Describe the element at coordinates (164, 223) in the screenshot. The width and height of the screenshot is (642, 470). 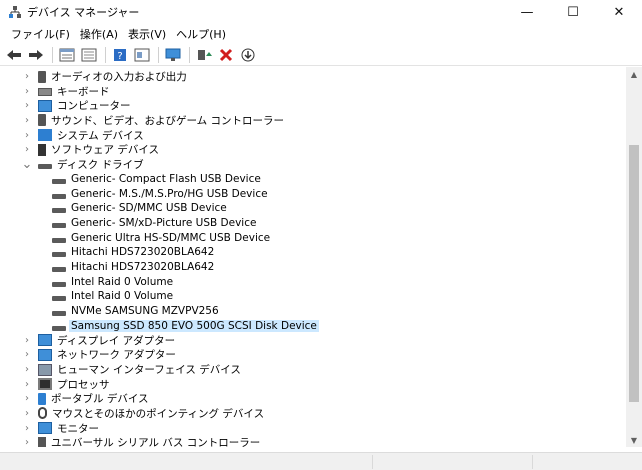
I see `tree-item-label: Generic- SM/xD-Picture USB Device` at that location.